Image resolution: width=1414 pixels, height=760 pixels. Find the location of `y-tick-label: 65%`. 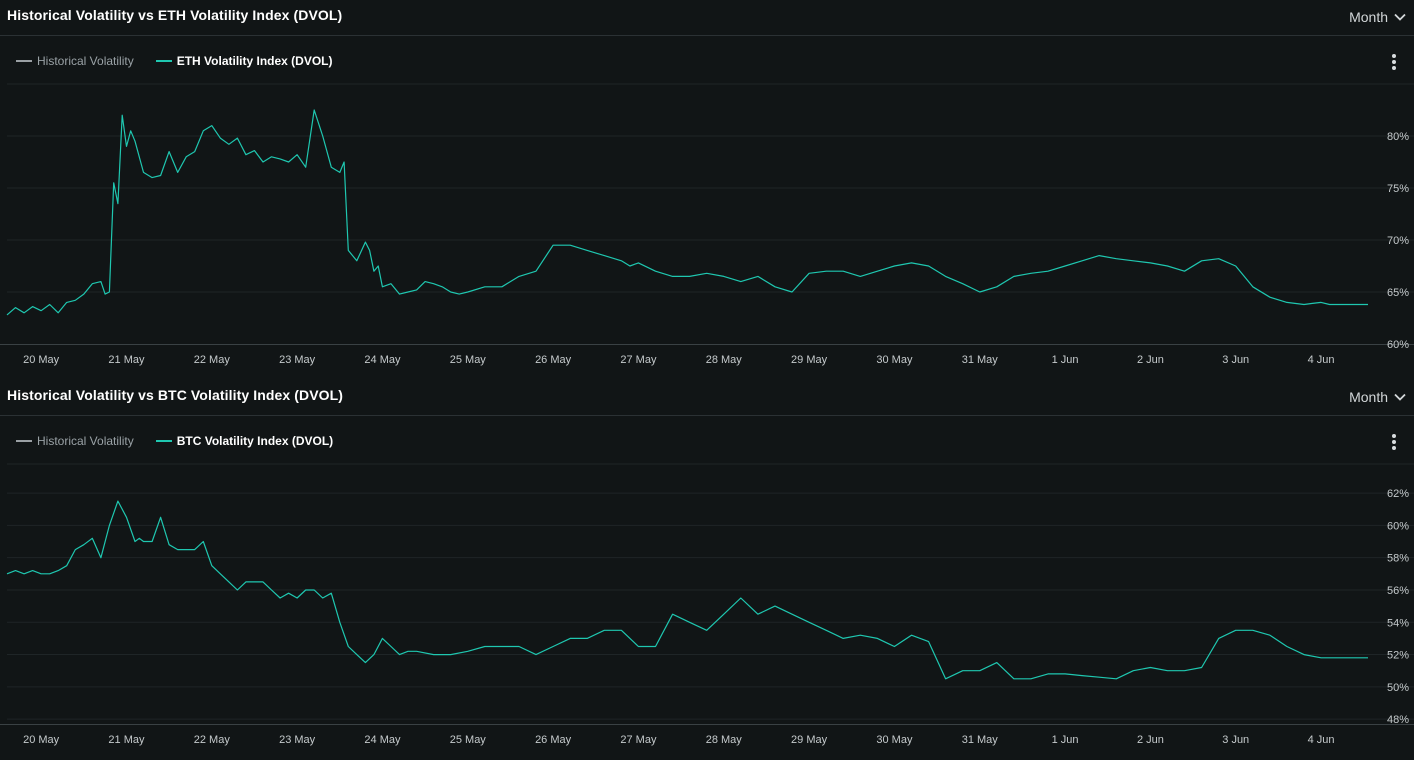

y-tick-label: 65% is located at coordinates (1398, 293).